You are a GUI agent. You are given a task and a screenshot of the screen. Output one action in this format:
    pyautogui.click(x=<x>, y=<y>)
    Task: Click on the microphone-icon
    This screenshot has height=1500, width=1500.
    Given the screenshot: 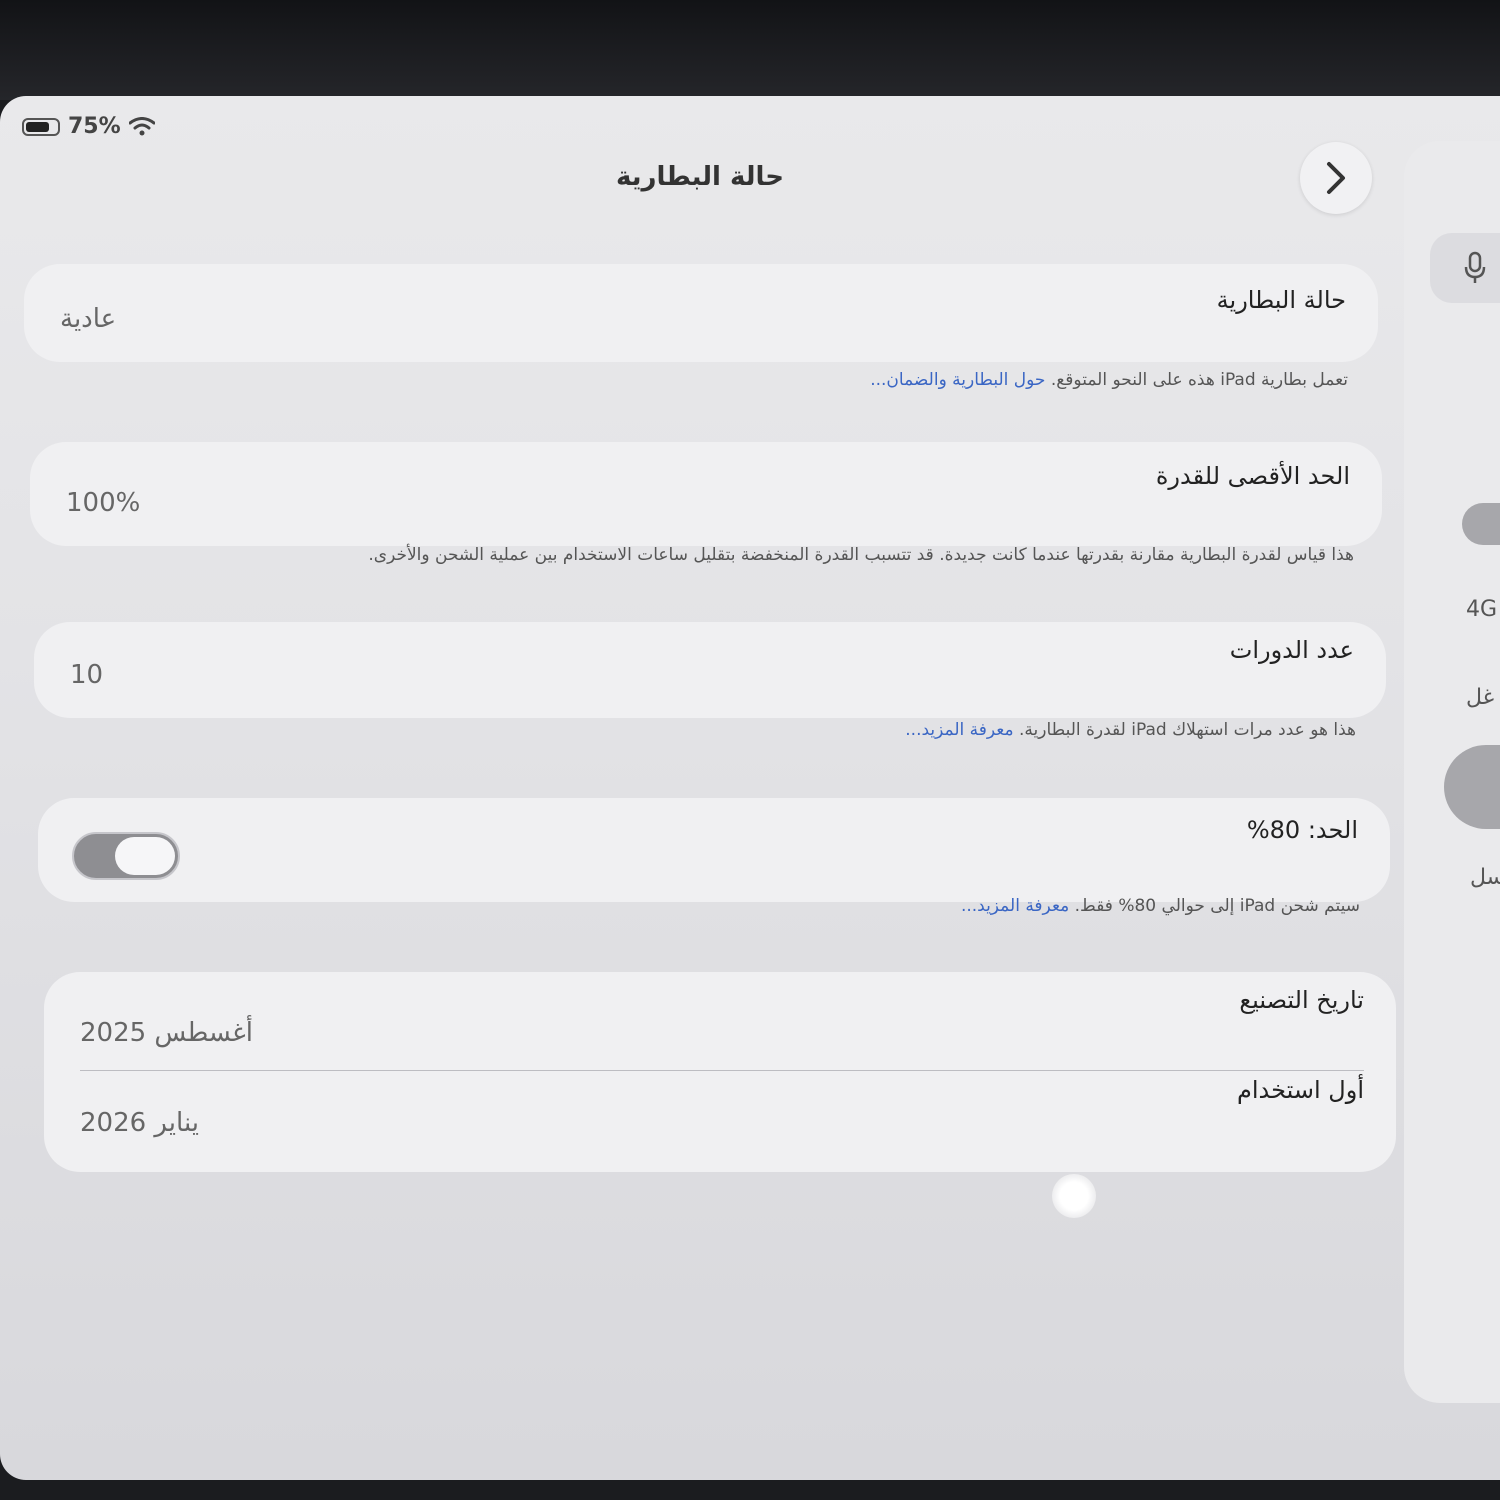 What is the action you would take?
    pyautogui.click(x=1475, y=267)
    